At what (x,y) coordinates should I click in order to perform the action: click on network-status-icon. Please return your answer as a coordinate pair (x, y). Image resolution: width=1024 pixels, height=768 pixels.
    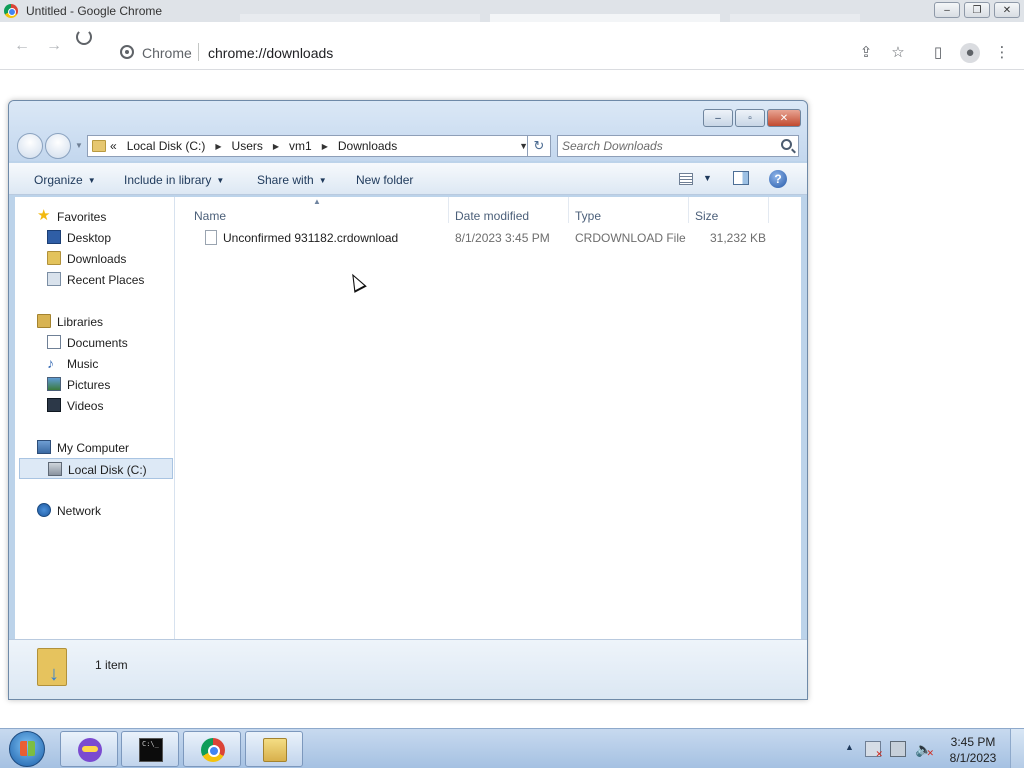
    Looking at the image, I should click on (898, 749).